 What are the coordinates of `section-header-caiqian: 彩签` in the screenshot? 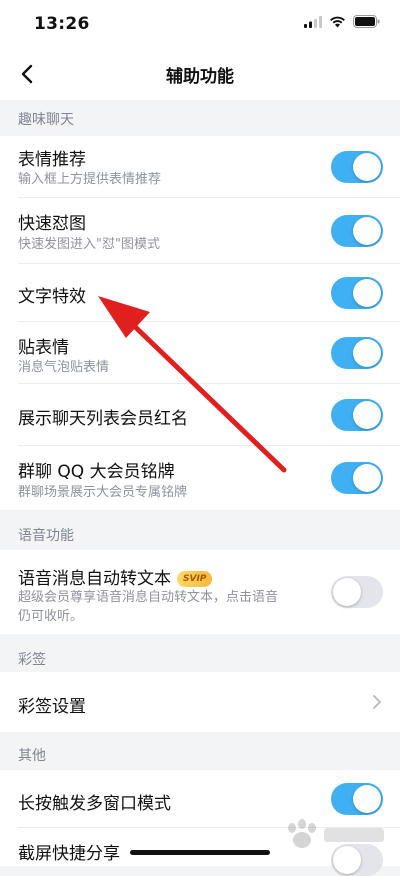 It's located at (200, 653).